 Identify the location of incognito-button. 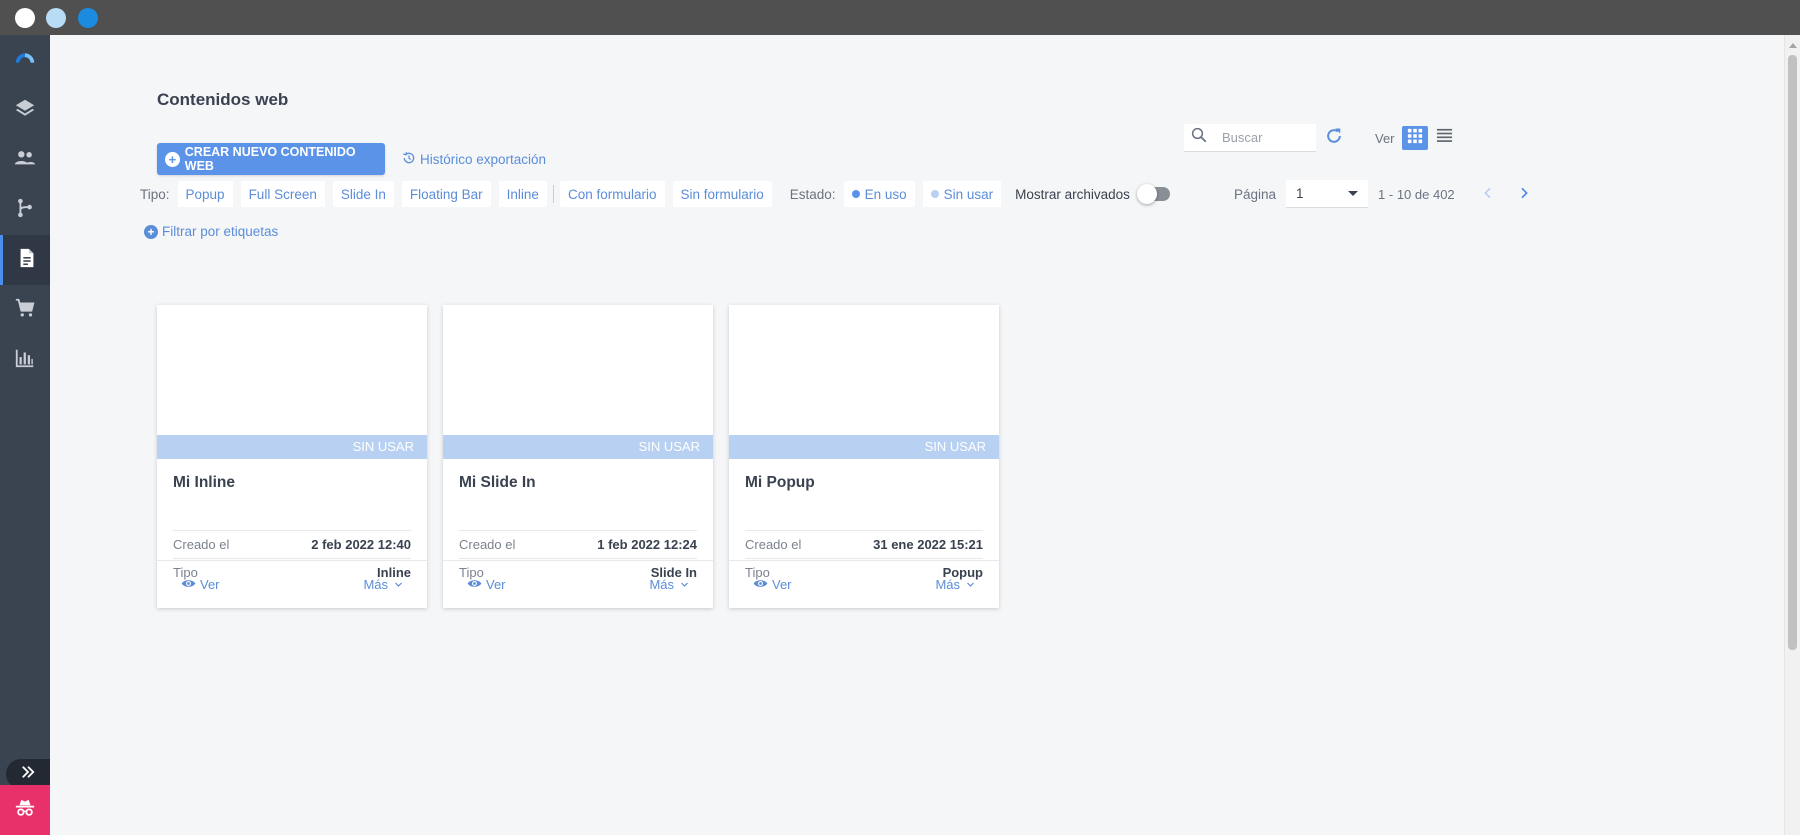
(25, 810).